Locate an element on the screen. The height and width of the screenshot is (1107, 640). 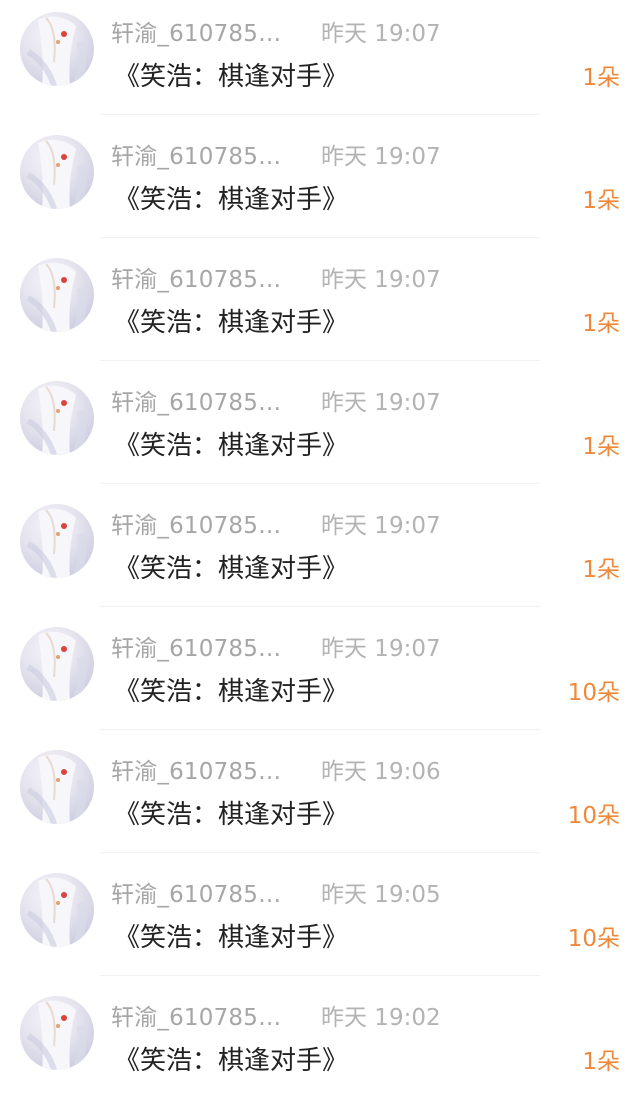
timestamp: 昨天 19:02 is located at coordinates (381, 1018).